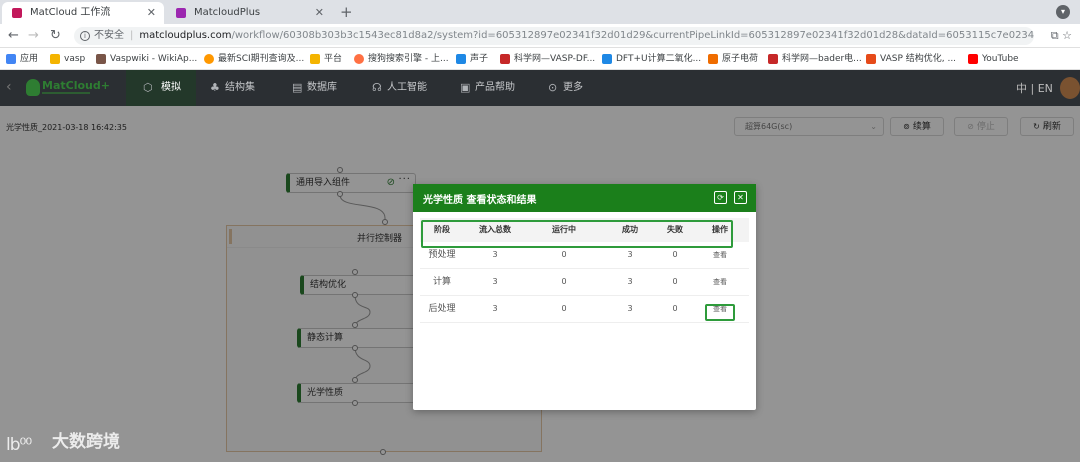  I want to click on column-header-total: 流入总数, so click(495, 229).